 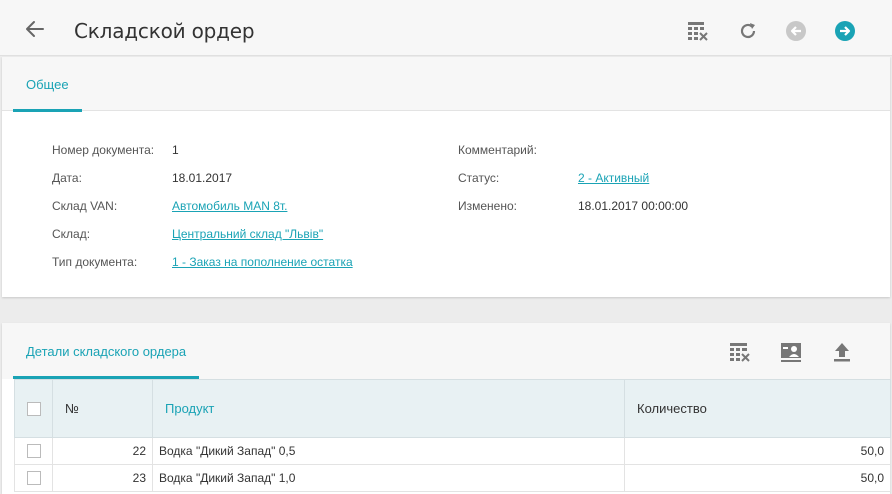 What do you see at coordinates (388, 478) in the screenshot?
I see `row-product: Водка "Дикий Запад" 1,0` at bounding box center [388, 478].